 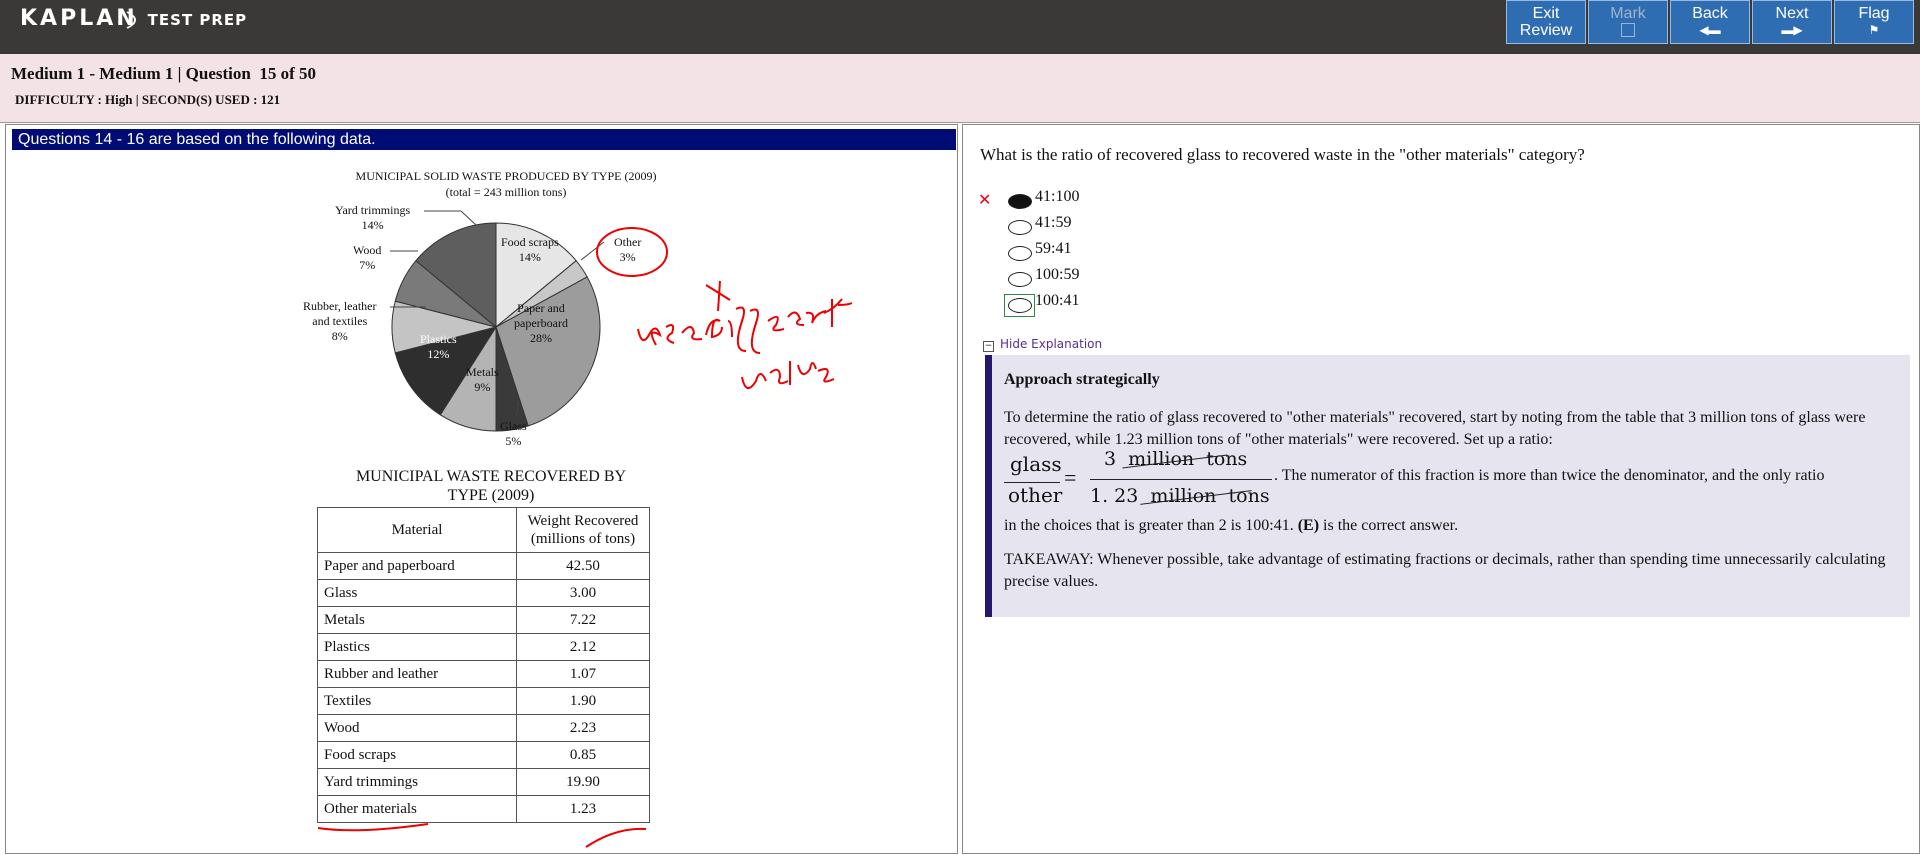 What do you see at coordinates (1020, 201) in the screenshot?
I see `choice-a-radio` at bounding box center [1020, 201].